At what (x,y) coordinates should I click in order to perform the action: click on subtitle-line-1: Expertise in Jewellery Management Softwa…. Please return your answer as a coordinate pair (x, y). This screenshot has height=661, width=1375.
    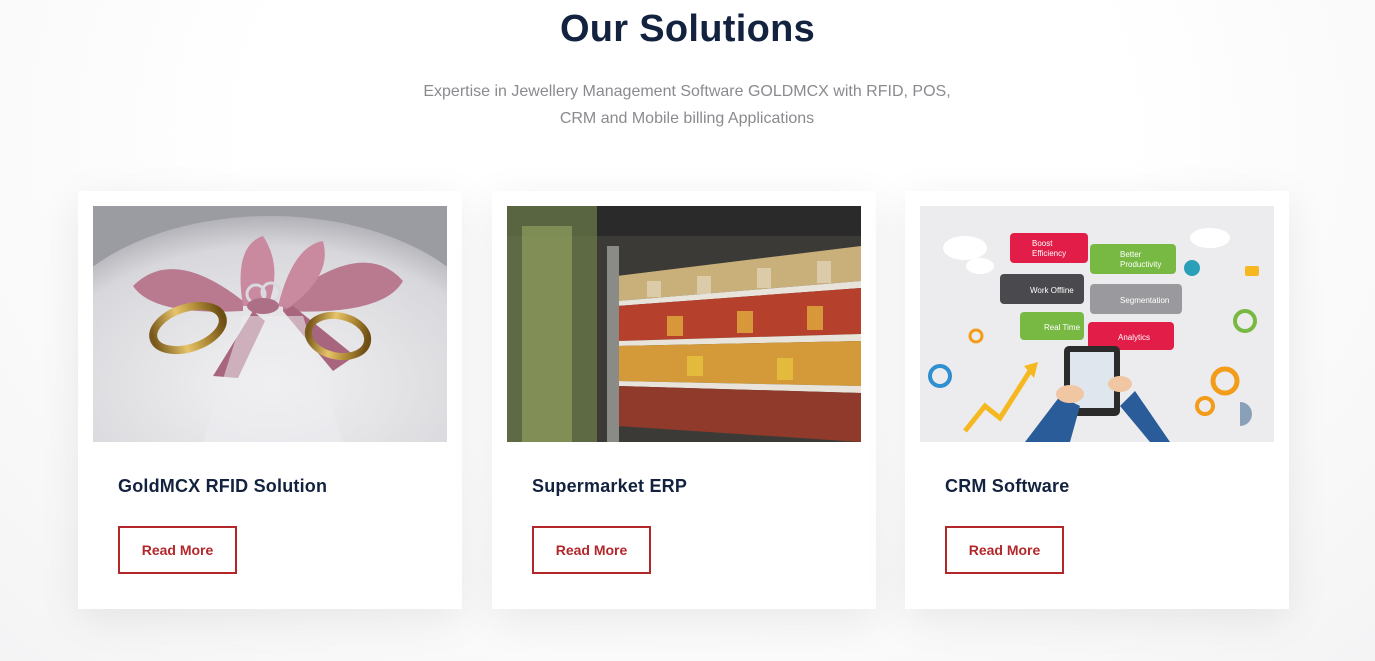
    Looking at the image, I should click on (687, 91).